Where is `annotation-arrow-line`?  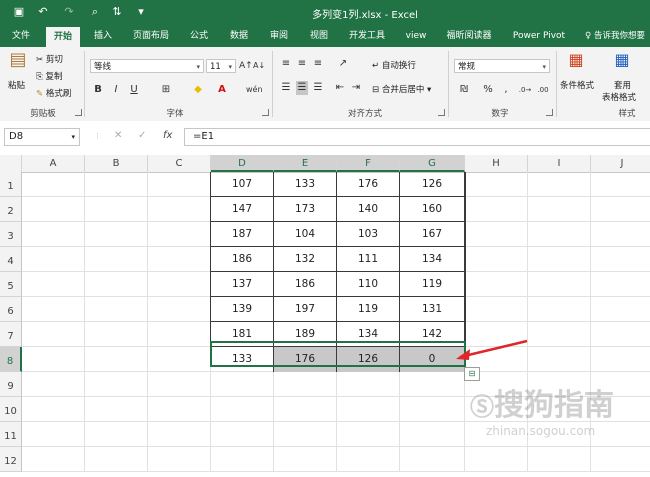
annotation-arrow-line is located at coordinates (493, 349).